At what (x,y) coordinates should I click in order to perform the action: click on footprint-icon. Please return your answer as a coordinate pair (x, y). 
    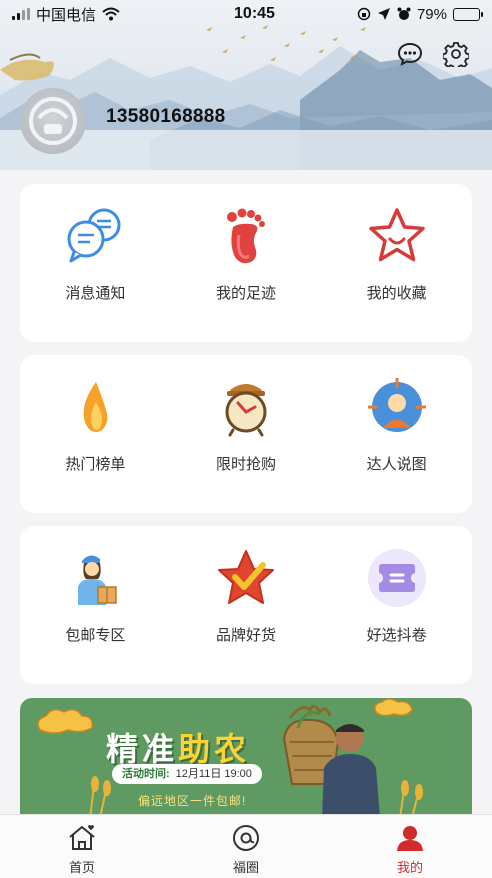
    Looking at the image, I should click on (245, 236).